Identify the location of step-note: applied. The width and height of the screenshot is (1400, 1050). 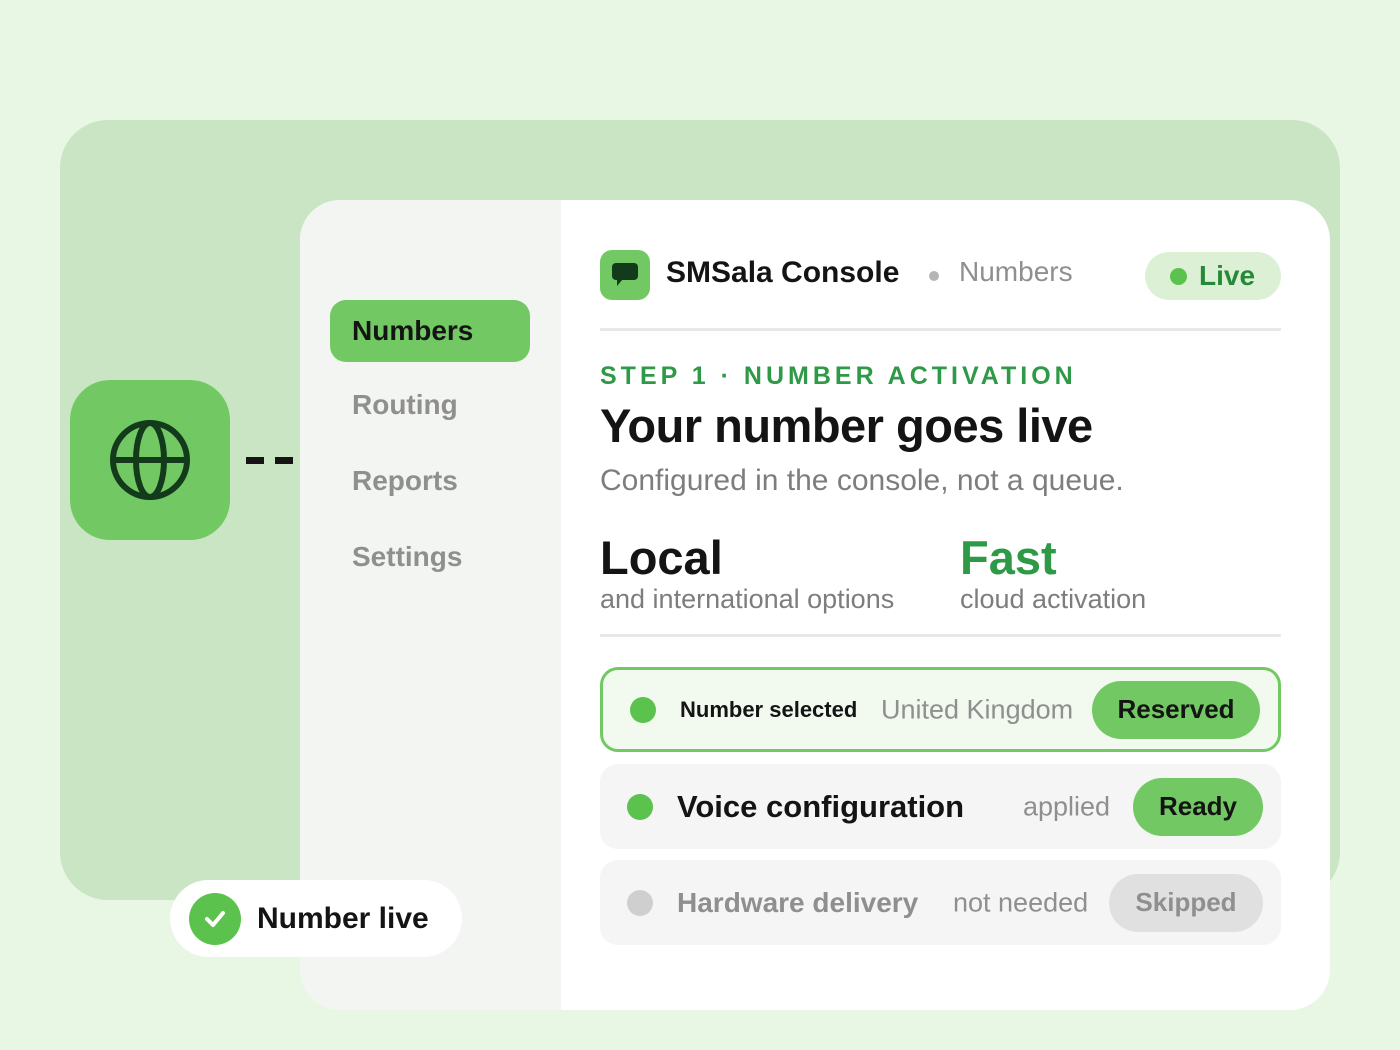
(1067, 806).